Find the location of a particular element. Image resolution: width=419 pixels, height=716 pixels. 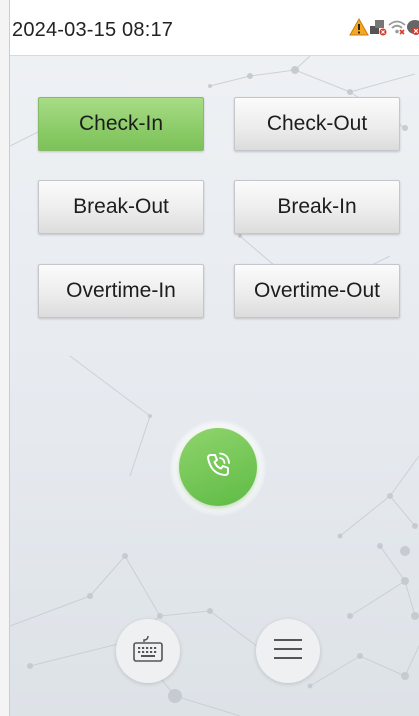

break-out-button: Break-Out is located at coordinates (121, 207).